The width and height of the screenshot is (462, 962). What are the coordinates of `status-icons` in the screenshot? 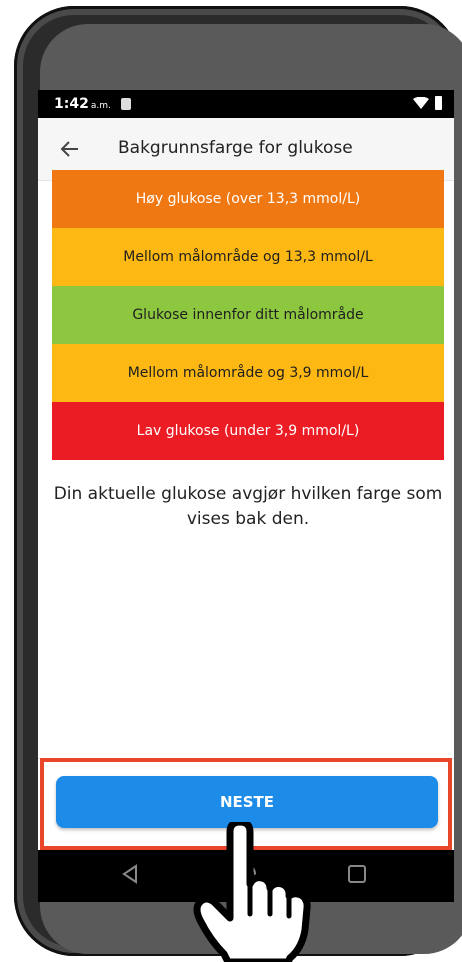 It's located at (427, 103).